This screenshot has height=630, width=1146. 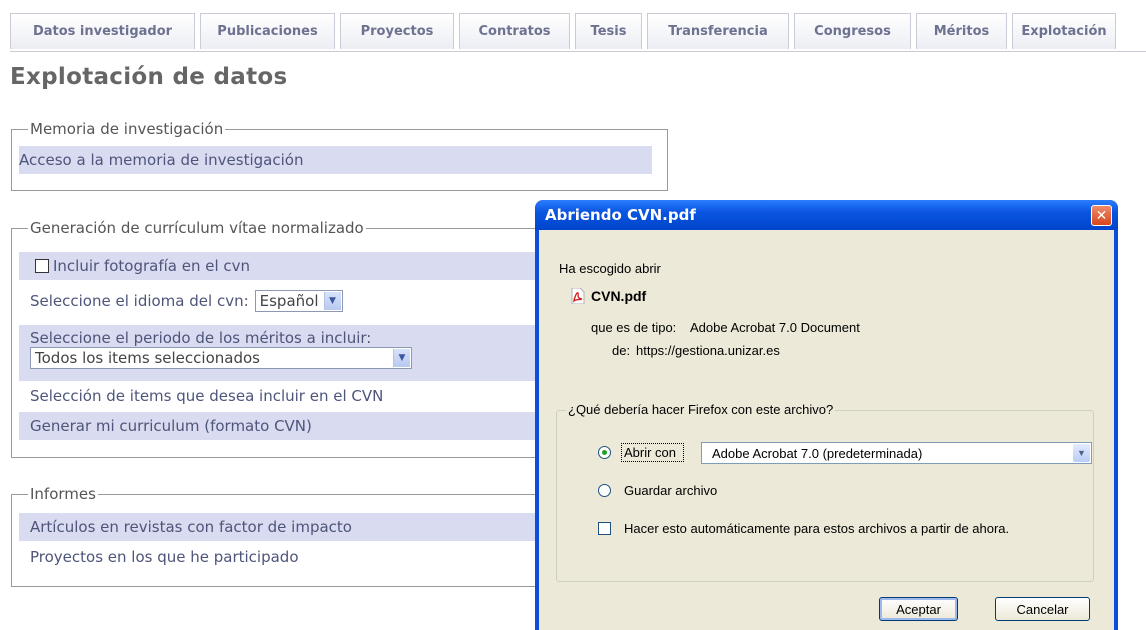 I want to click on accept-button: Aceptar, so click(x=918, y=609).